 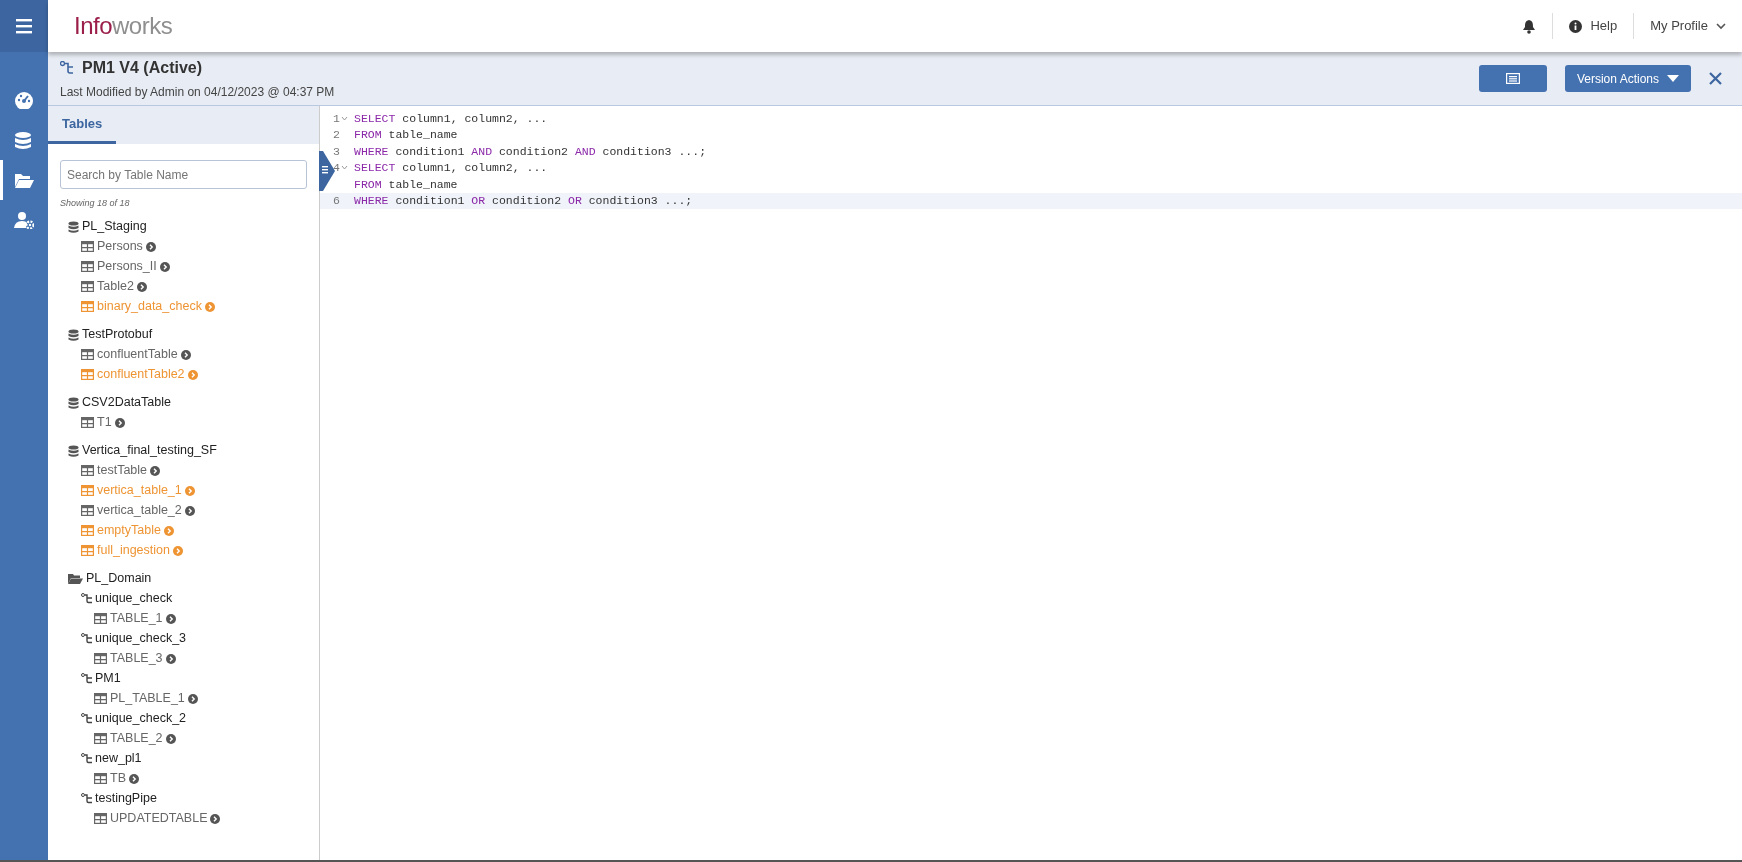 I want to click on table-name: confluentTable, so click(x=137, y=354).